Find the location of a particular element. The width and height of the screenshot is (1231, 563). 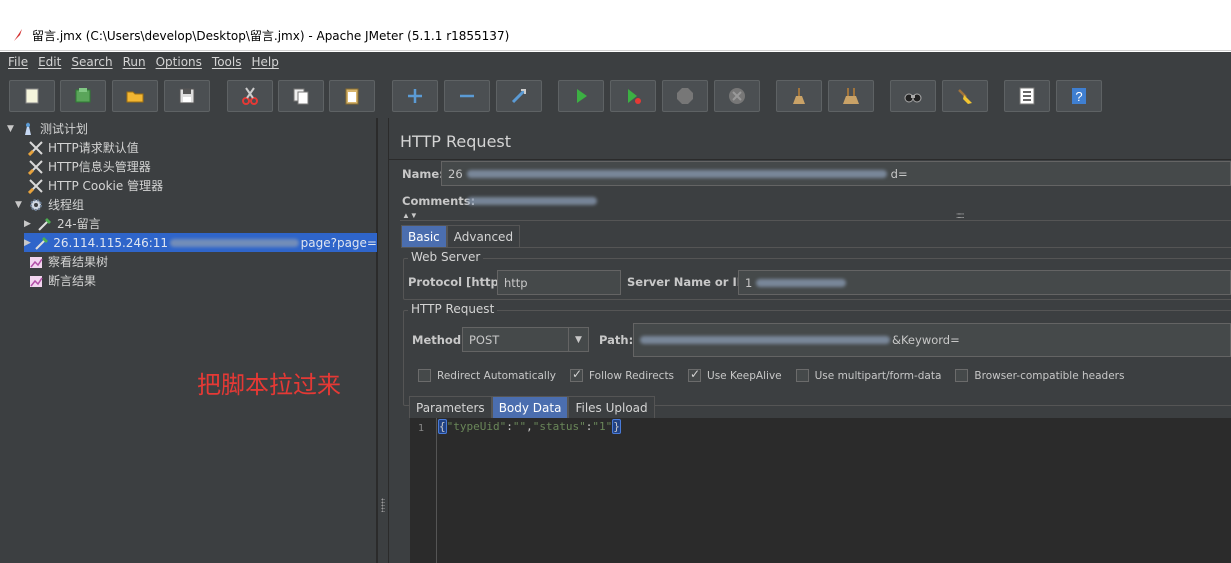

method-select: POST ▼ is located at coordinates (525, 339).